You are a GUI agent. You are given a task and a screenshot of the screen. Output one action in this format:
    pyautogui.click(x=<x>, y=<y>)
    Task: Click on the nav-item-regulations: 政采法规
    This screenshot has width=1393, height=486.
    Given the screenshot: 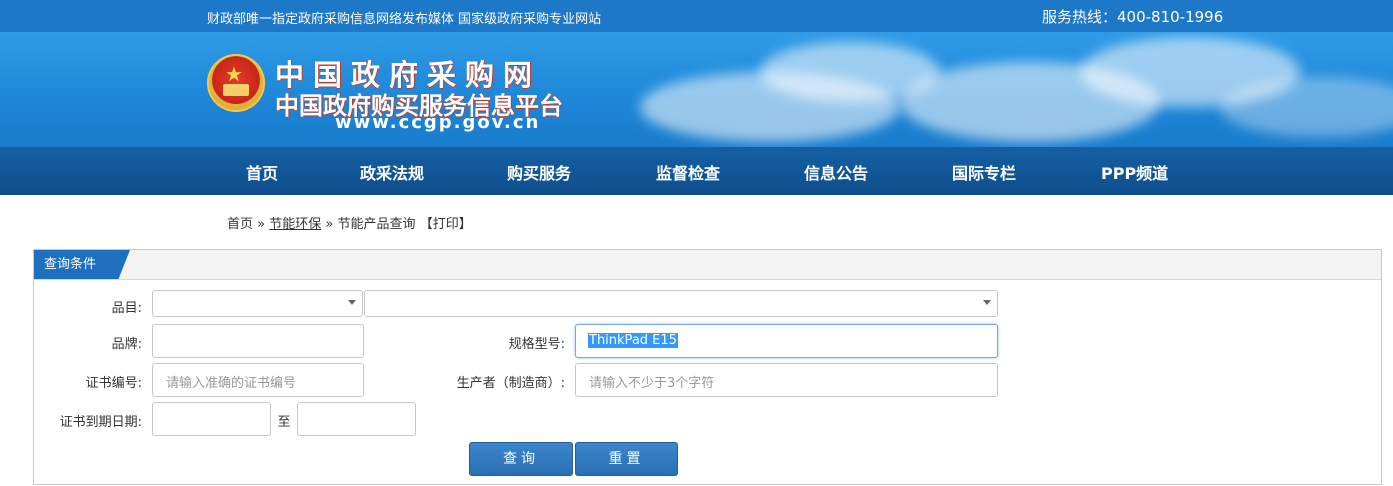 What is the action you would take?
    pyautogui.click(x=392, y=172)
    